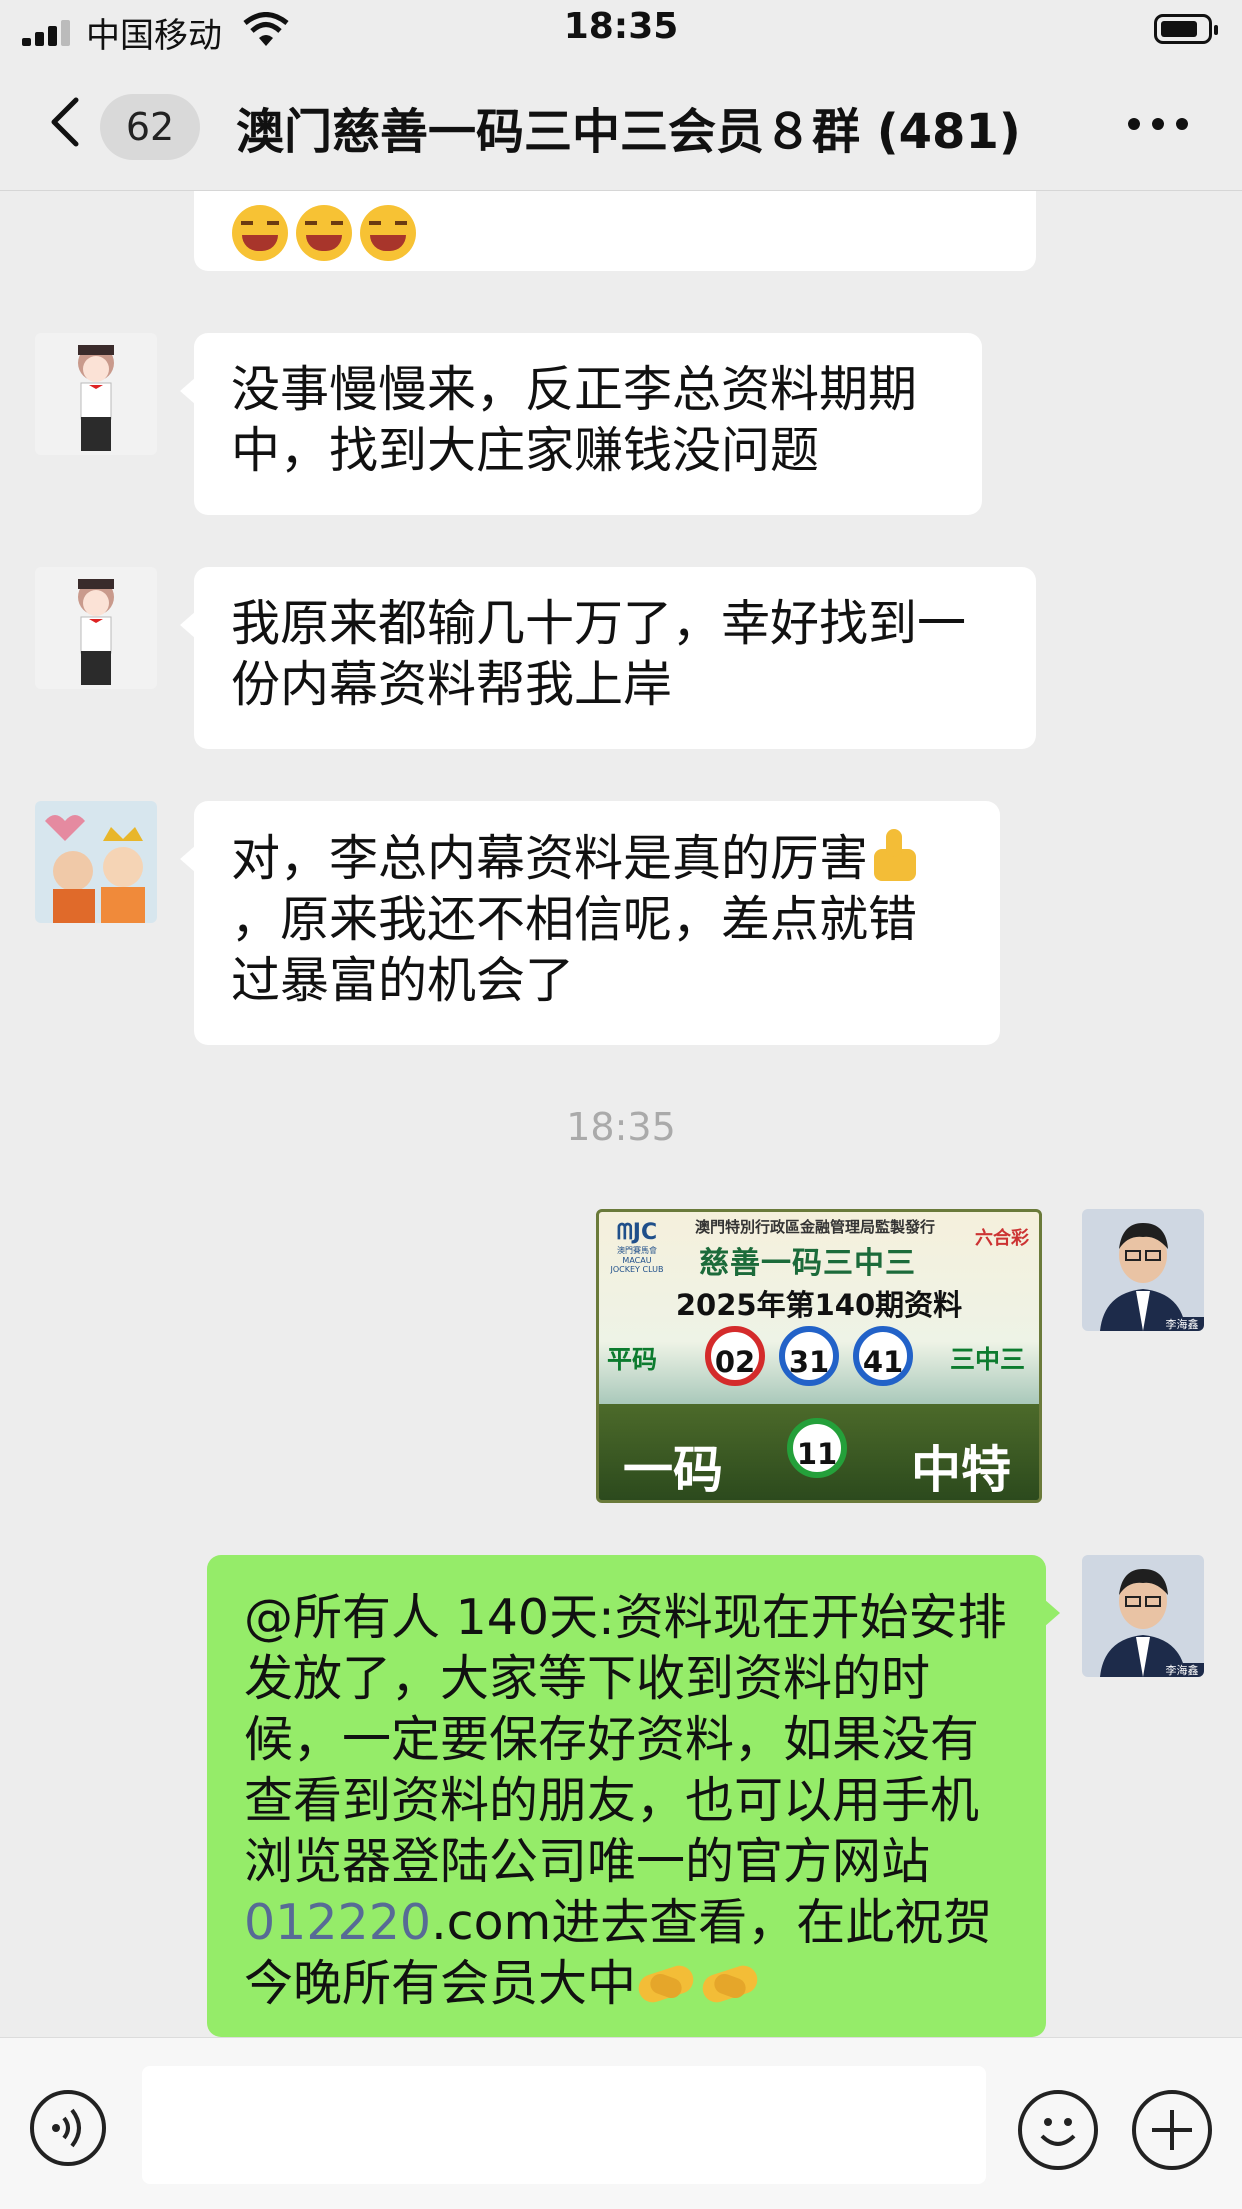 This screenshot has height=2209, width=1242. I want to click on message-bubble-partial, so click(615, 231).